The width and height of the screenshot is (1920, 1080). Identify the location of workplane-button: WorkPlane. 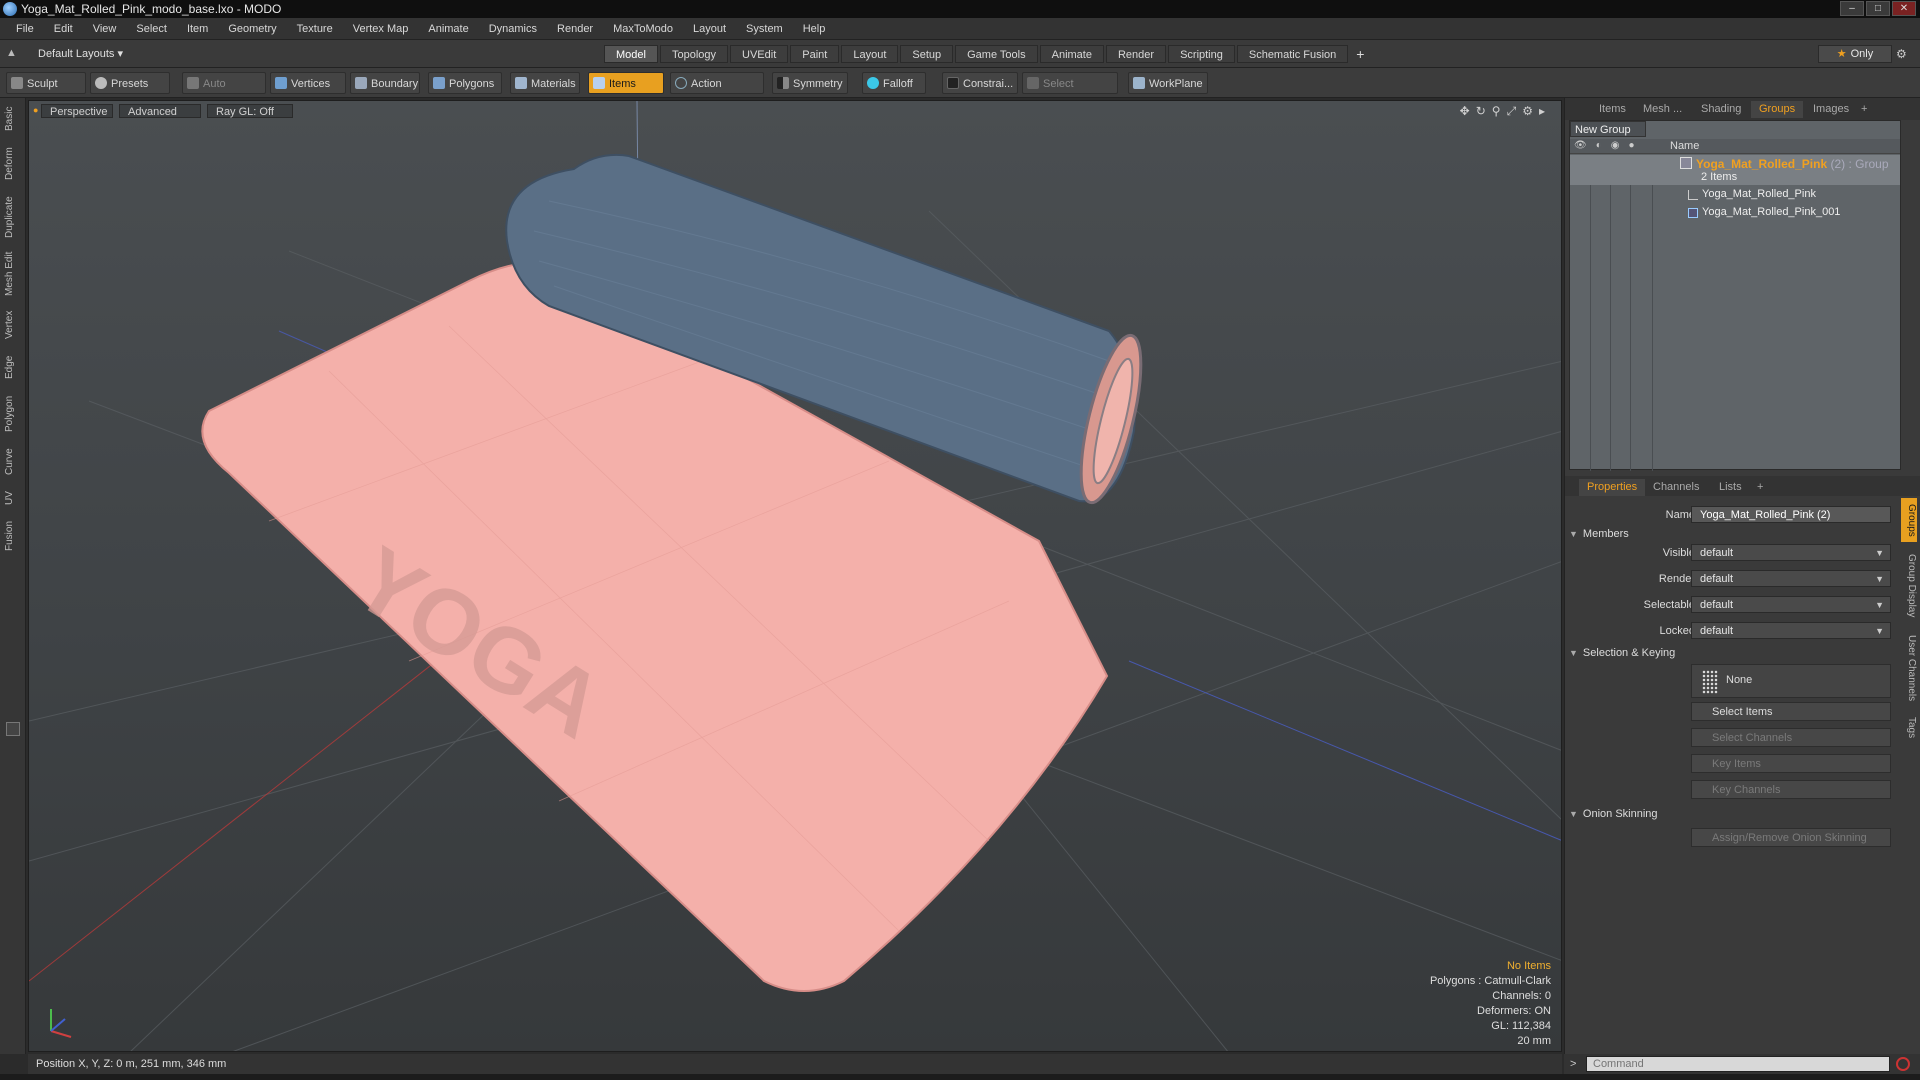
(1168, 83).